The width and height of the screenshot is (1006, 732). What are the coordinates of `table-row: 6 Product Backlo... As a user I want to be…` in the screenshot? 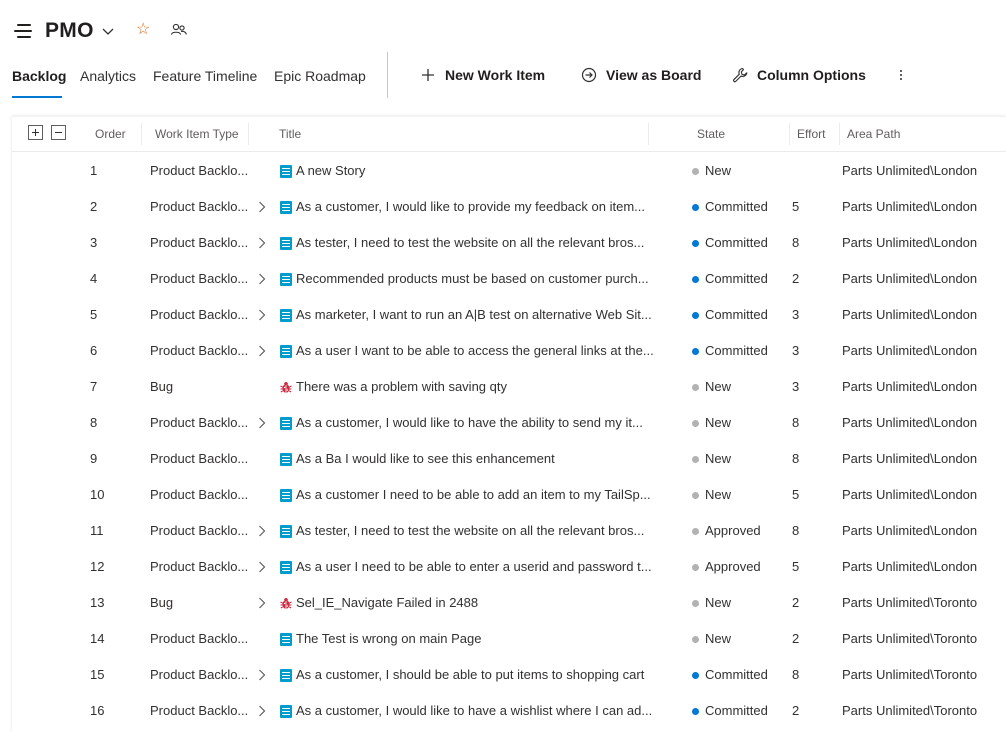 It's located at (509, 351).